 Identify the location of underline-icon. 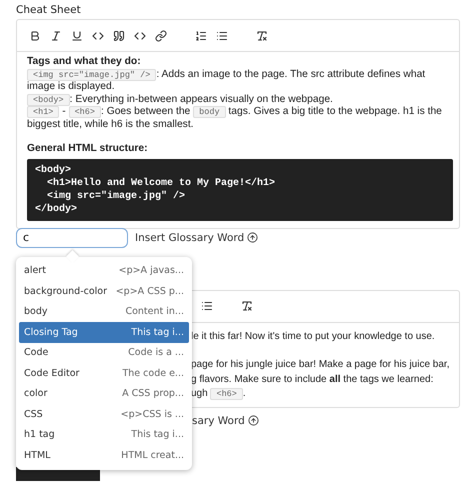
(77, 36).